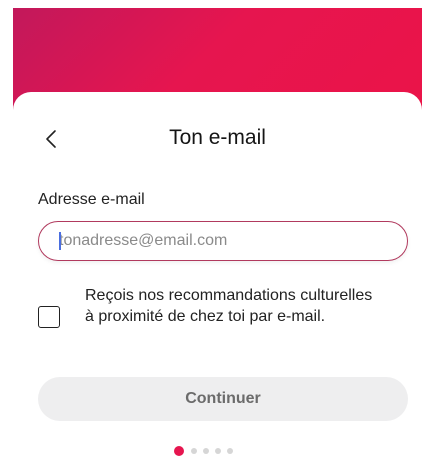 Image resolution: width=422 pixels, height=456 pixels. What do you see at coordinates (60, 241) in the screenshot?
I see `text-caret` at bounding box center [60, 241].